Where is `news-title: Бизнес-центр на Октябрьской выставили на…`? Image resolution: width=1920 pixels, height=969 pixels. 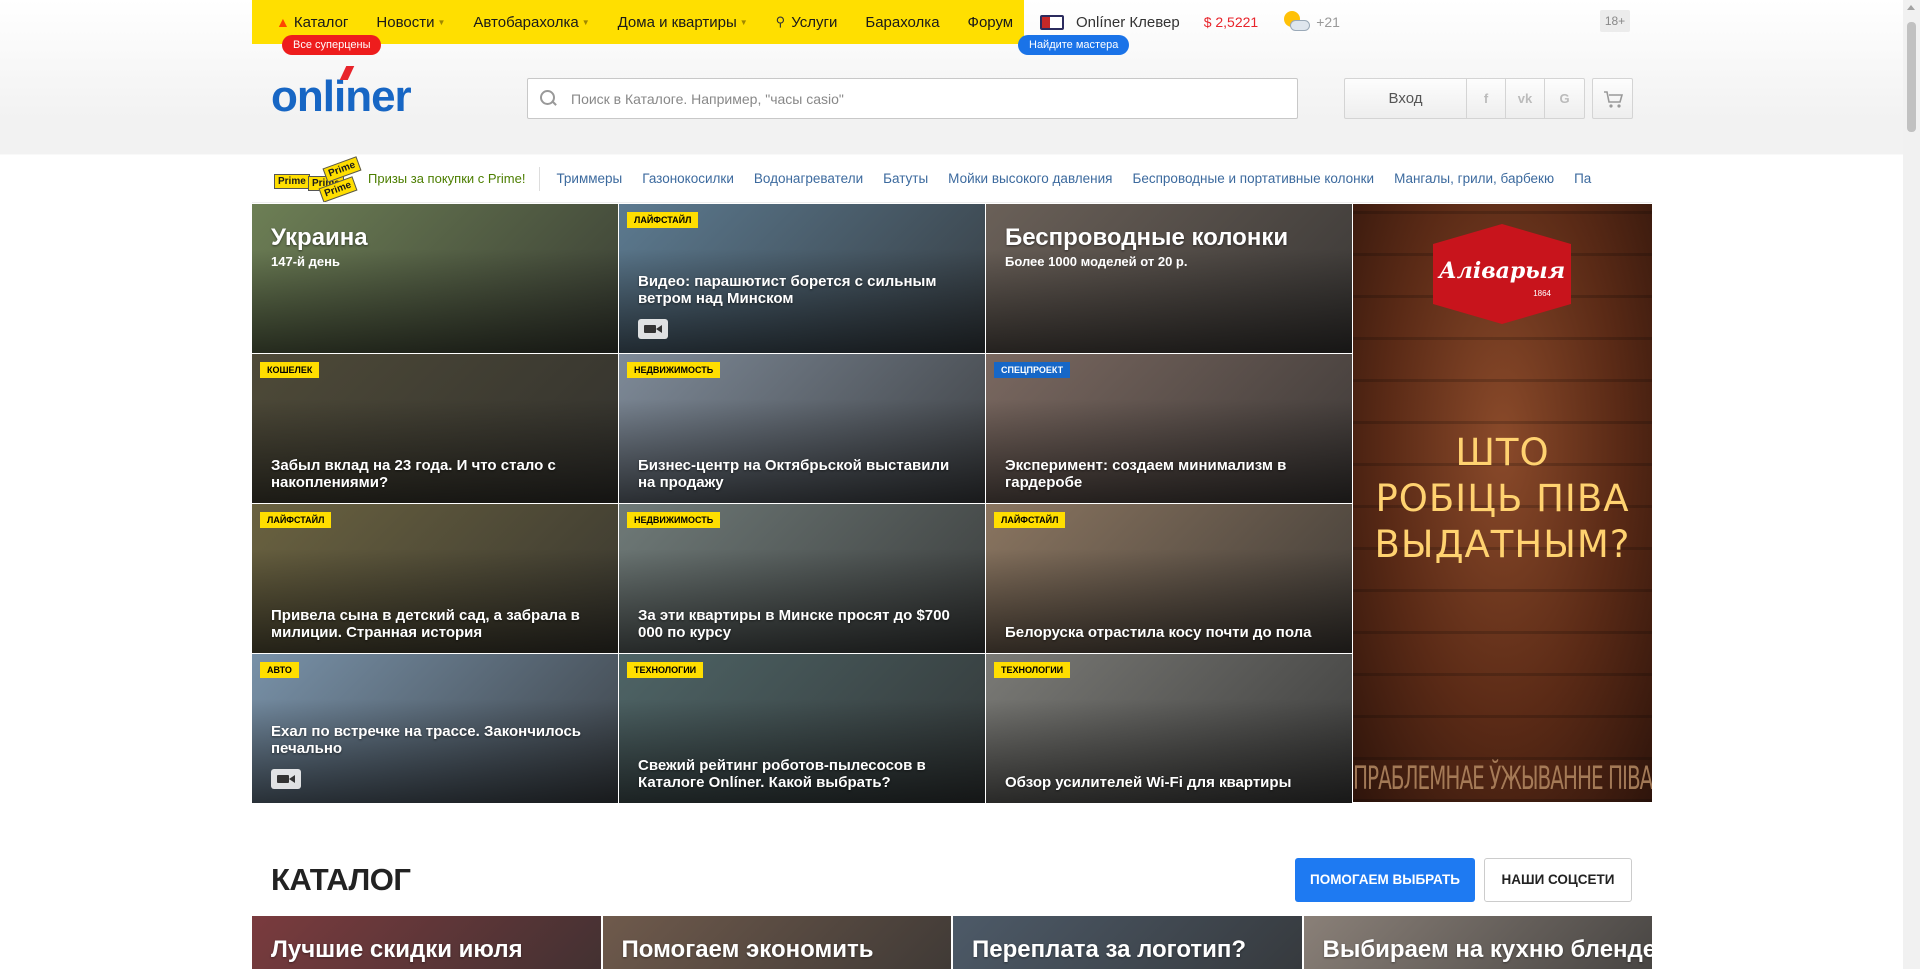
news-title: Бизнес-центр на Октябрьской выставили на… is located at coordinates (794, 474).